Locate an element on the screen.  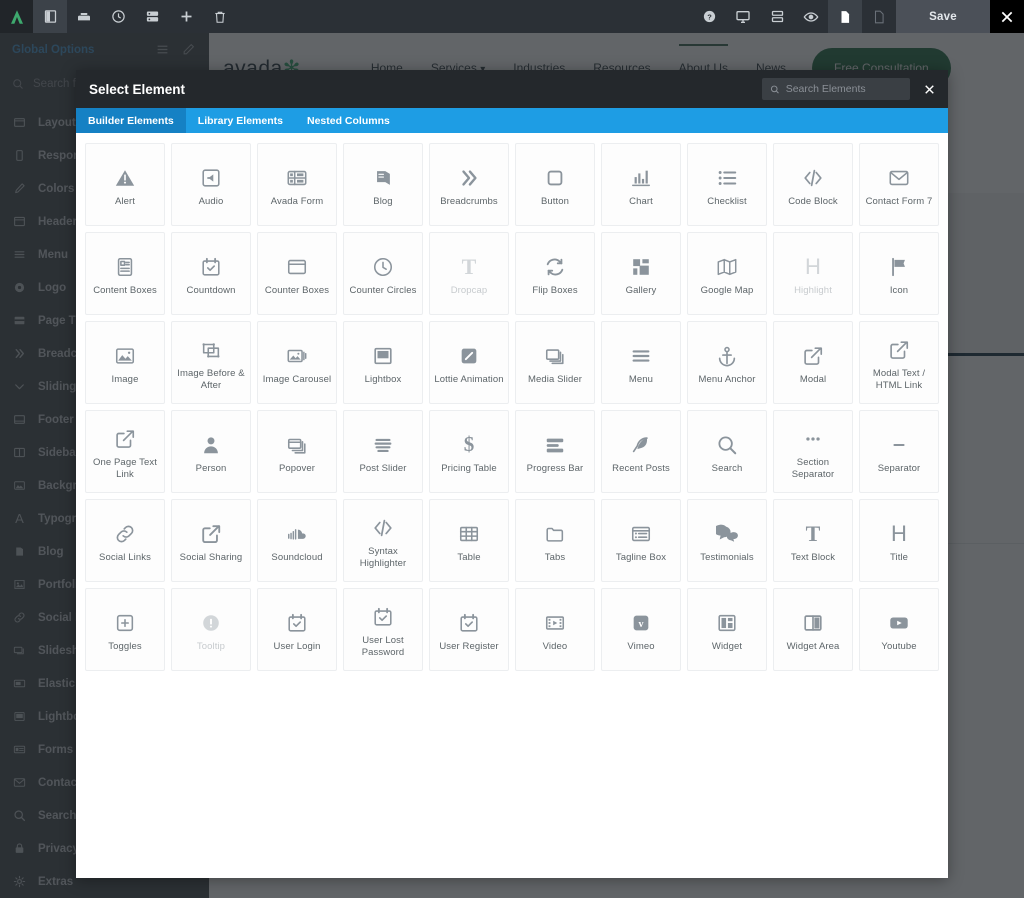
layers-icon is located at coordinates (152, 16).